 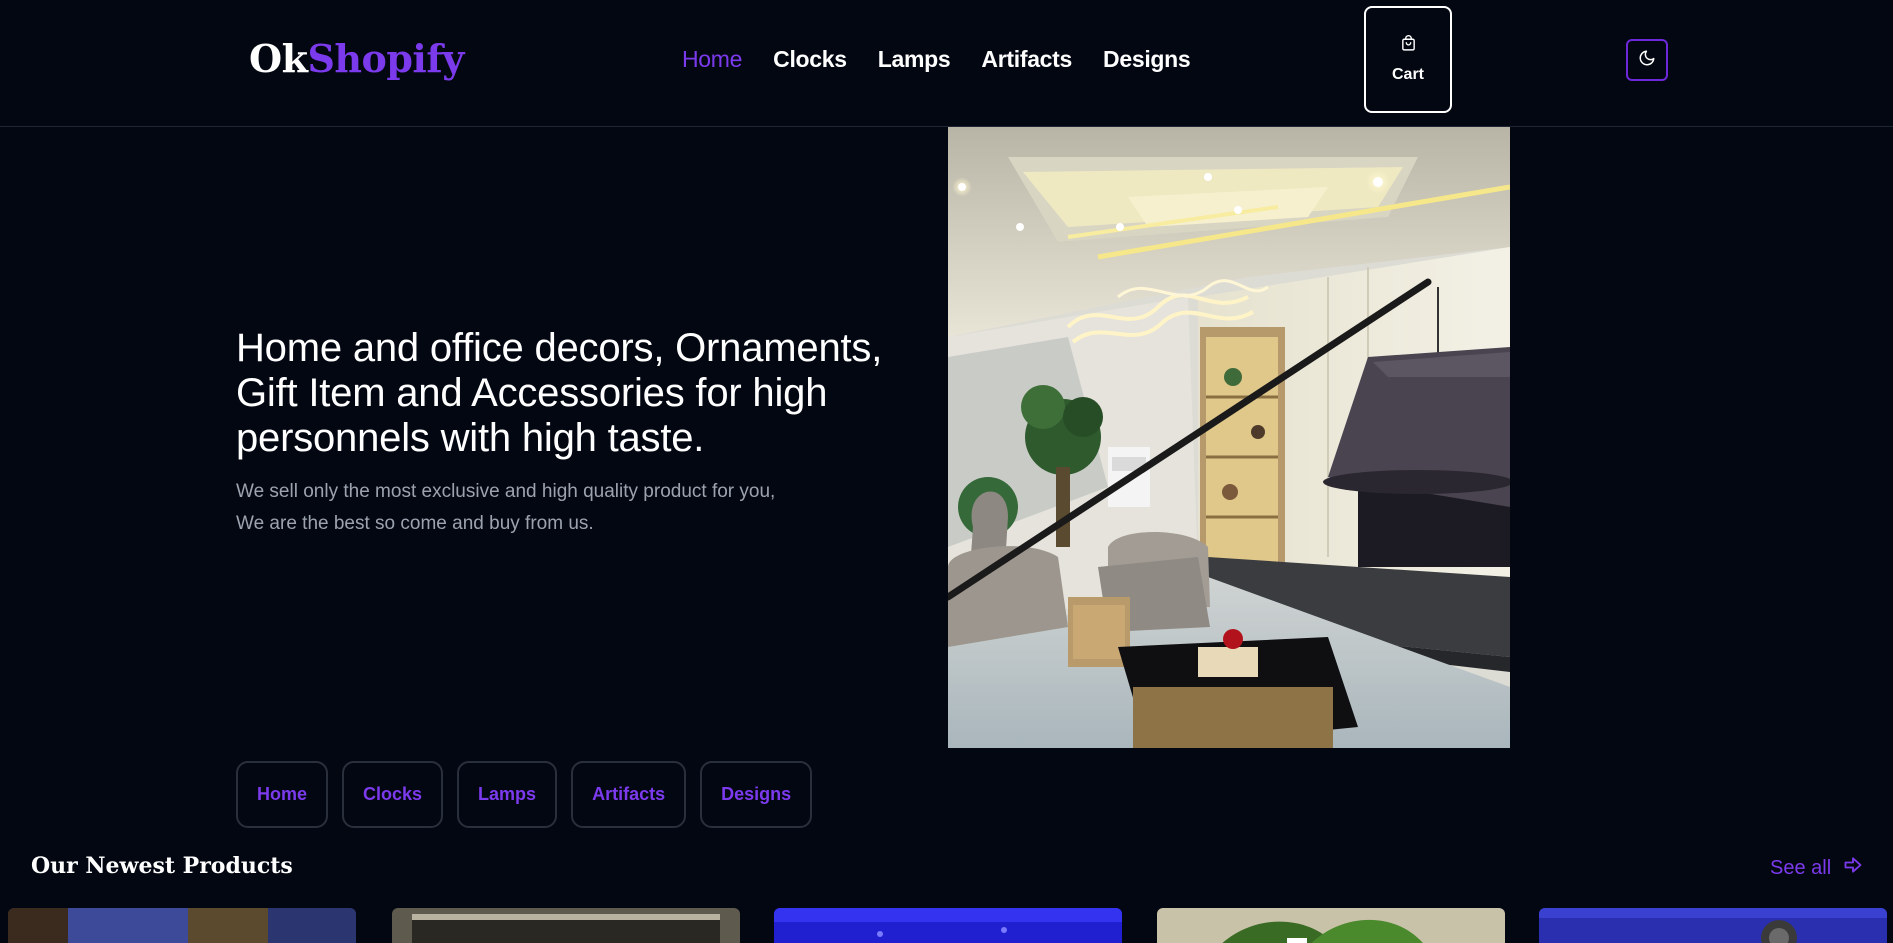 What do you see at coordinates (1147, 59) in the screenshot?
I see `nav-designs: Designs` at bounding box center [1147, 59].